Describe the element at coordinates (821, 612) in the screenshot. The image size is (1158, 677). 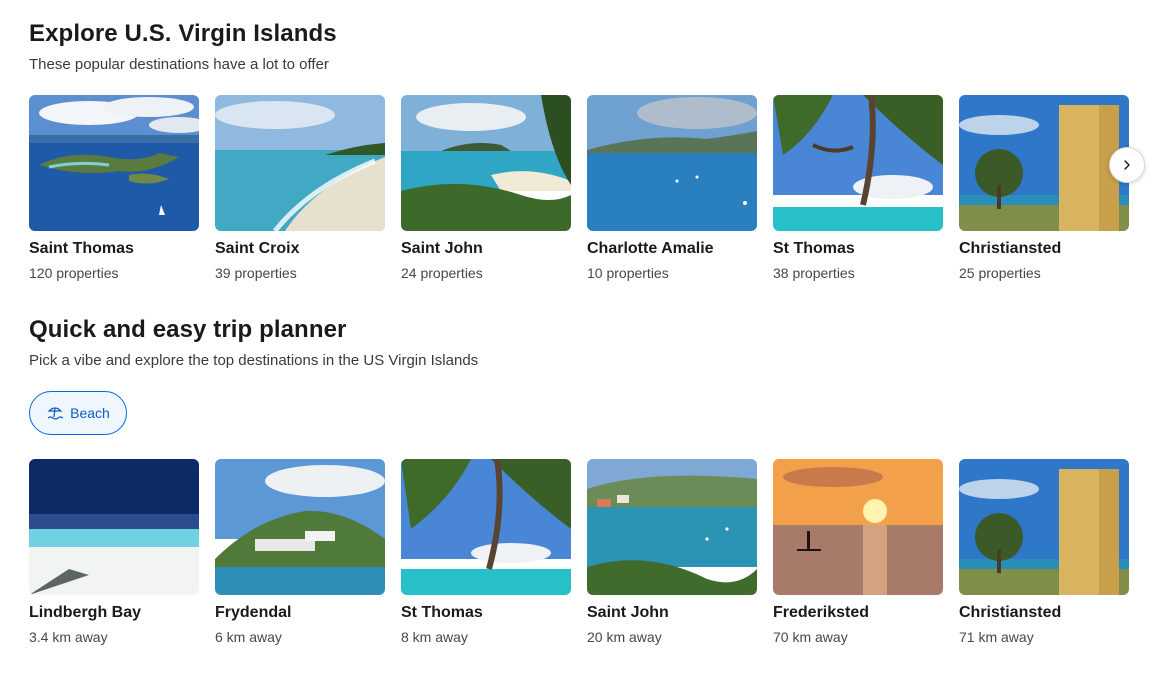
I see `destination-name: Frederiksted` at that location.